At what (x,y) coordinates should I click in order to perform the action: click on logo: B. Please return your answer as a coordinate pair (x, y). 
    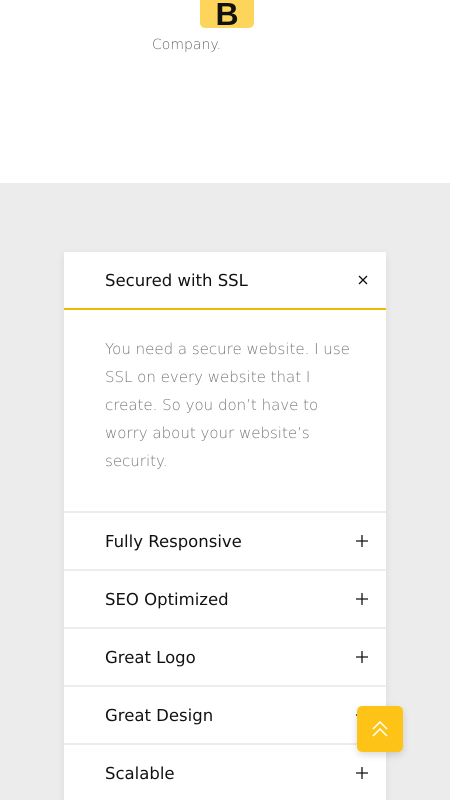
    Looking at the image, I should click on (227, 14).